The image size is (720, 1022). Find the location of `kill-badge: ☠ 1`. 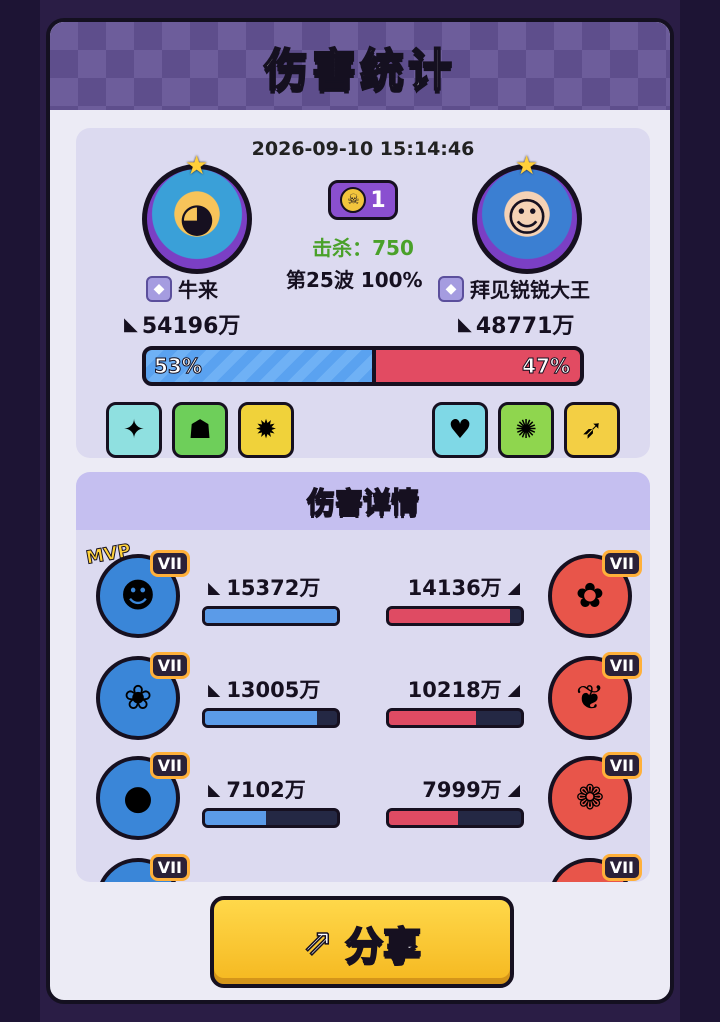

kill-badge: ☠ 1 is located at coordinates (363, 200).